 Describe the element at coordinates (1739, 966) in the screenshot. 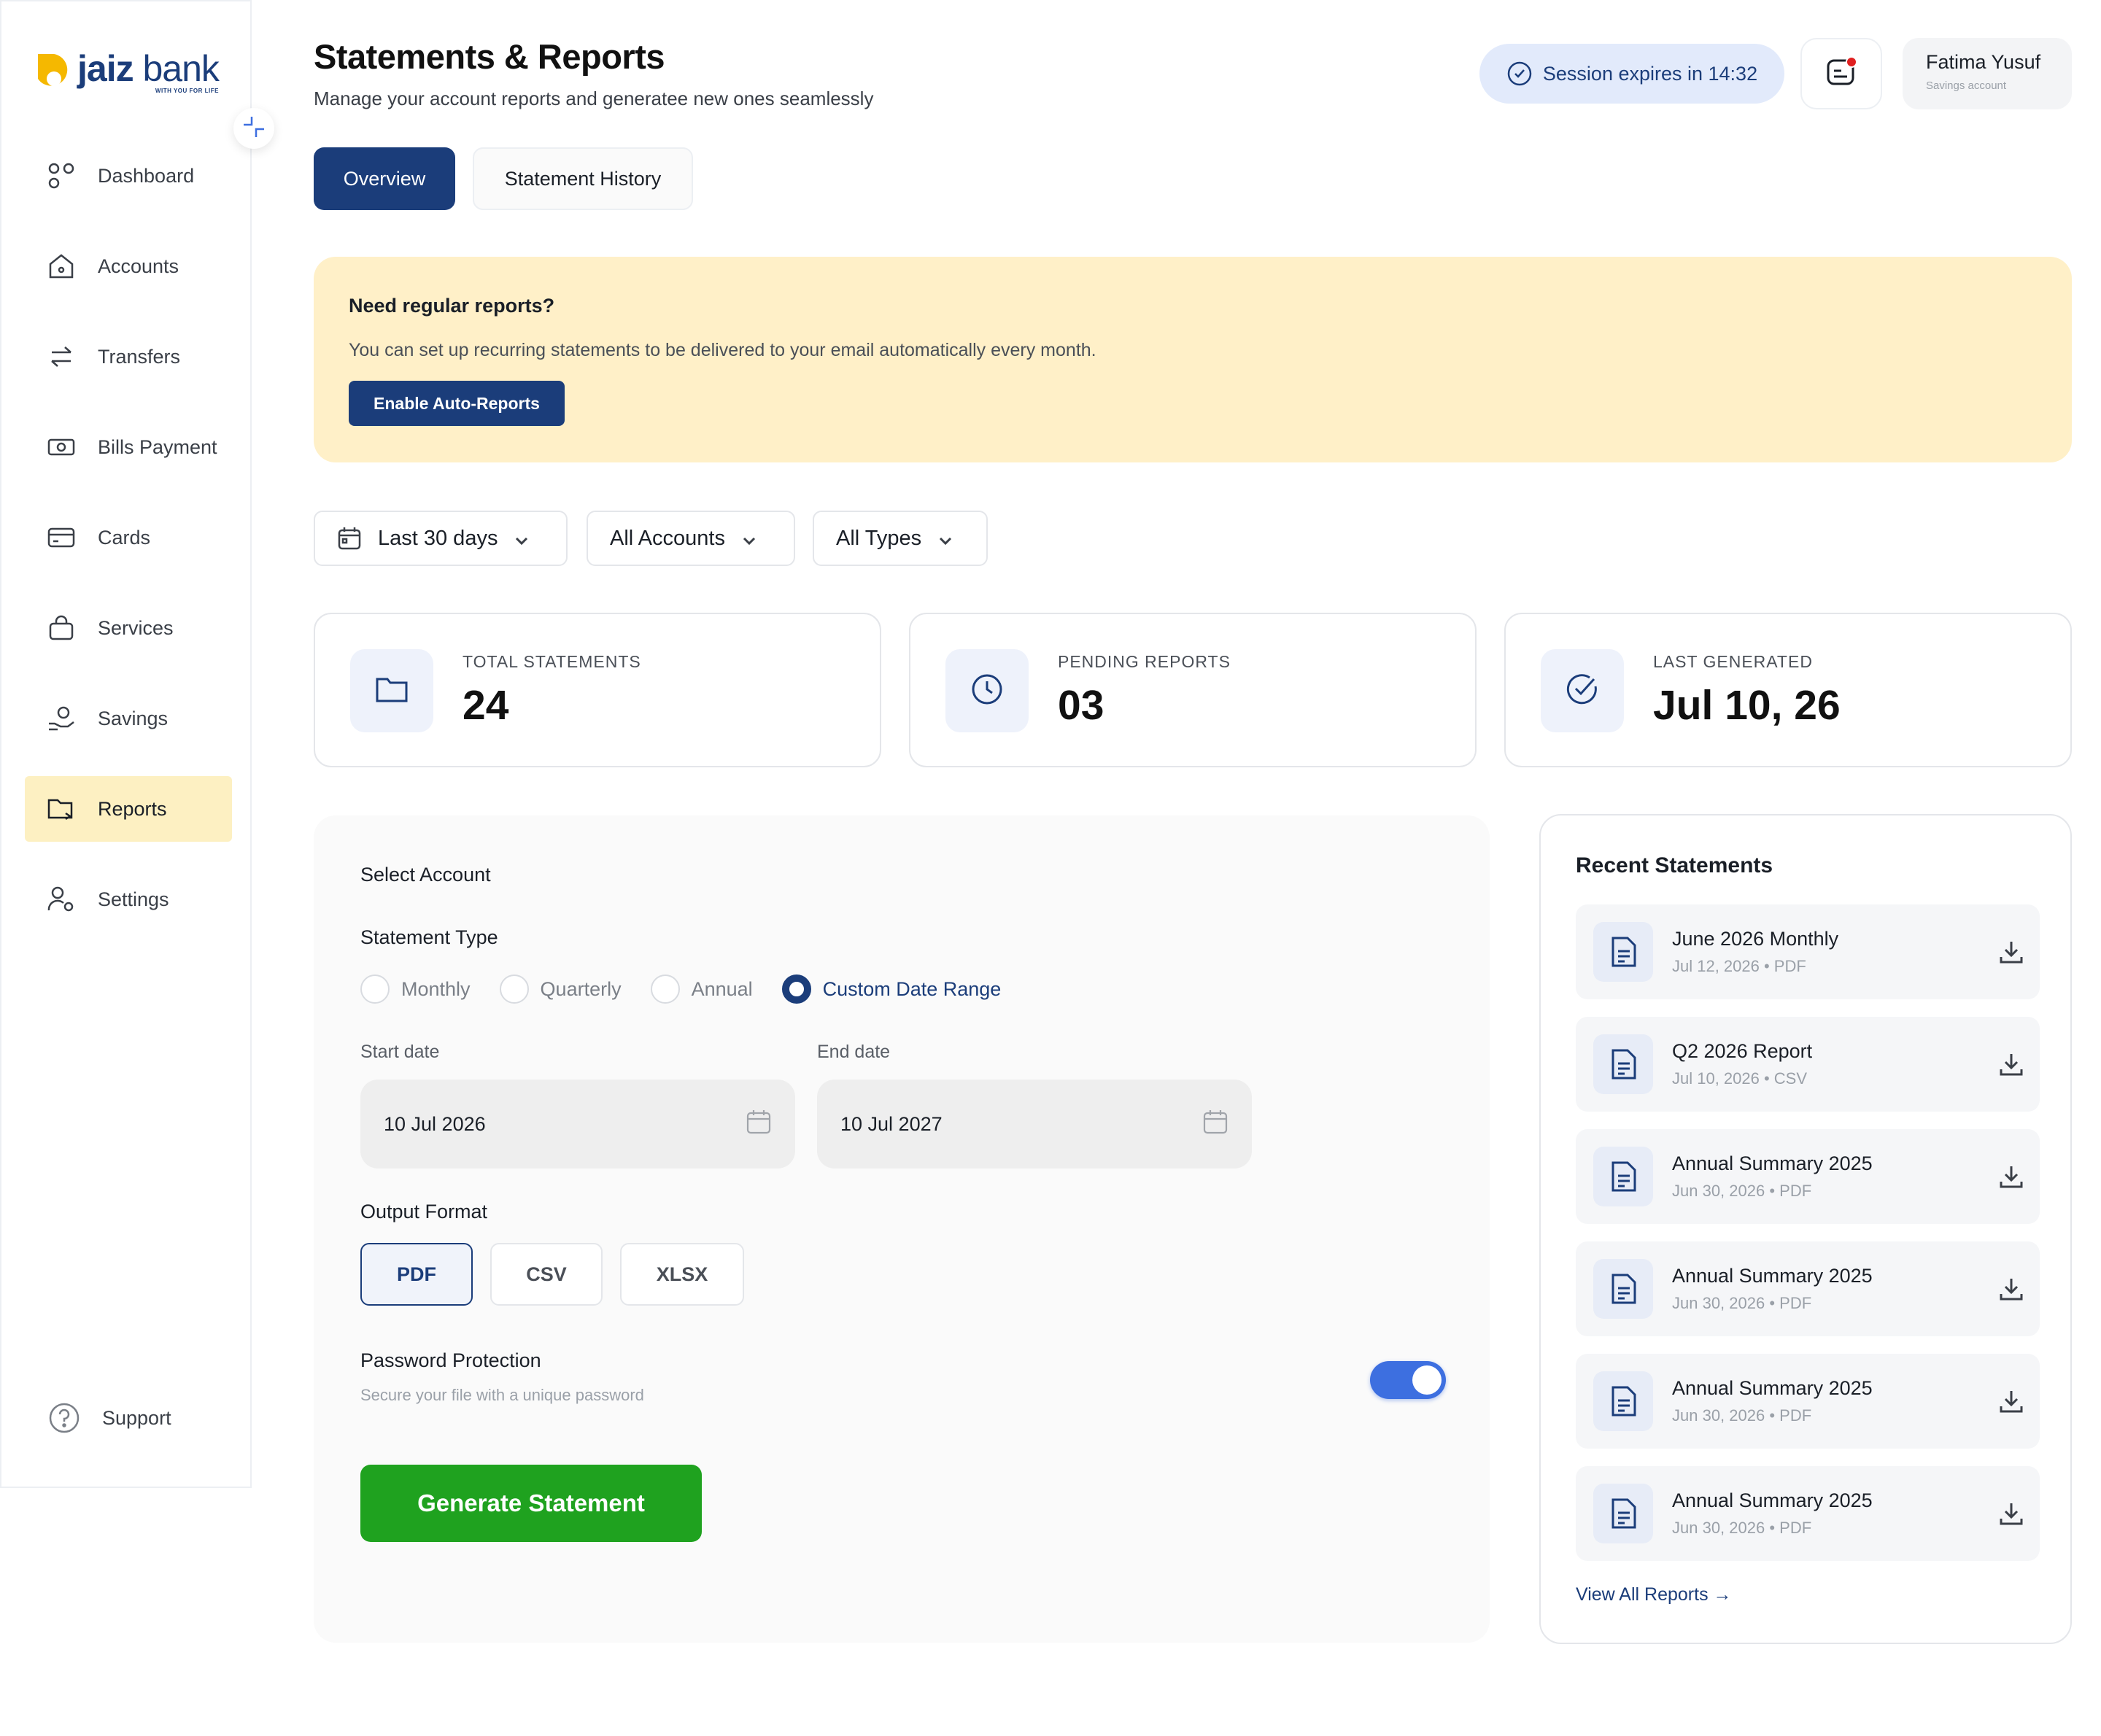

I see `statement-meta: Jul 12, 2026 • PDF` at that location.